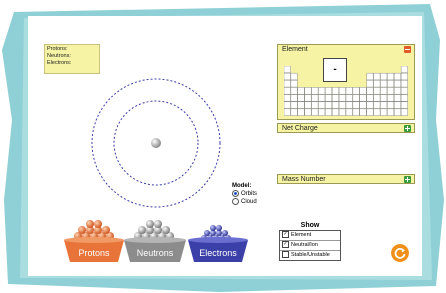 The width and height of the screenshot is (446, 293). Describe the element at coordinates (94, 241) in the screenshot. I see `protons-bucket: Protons` at that location.